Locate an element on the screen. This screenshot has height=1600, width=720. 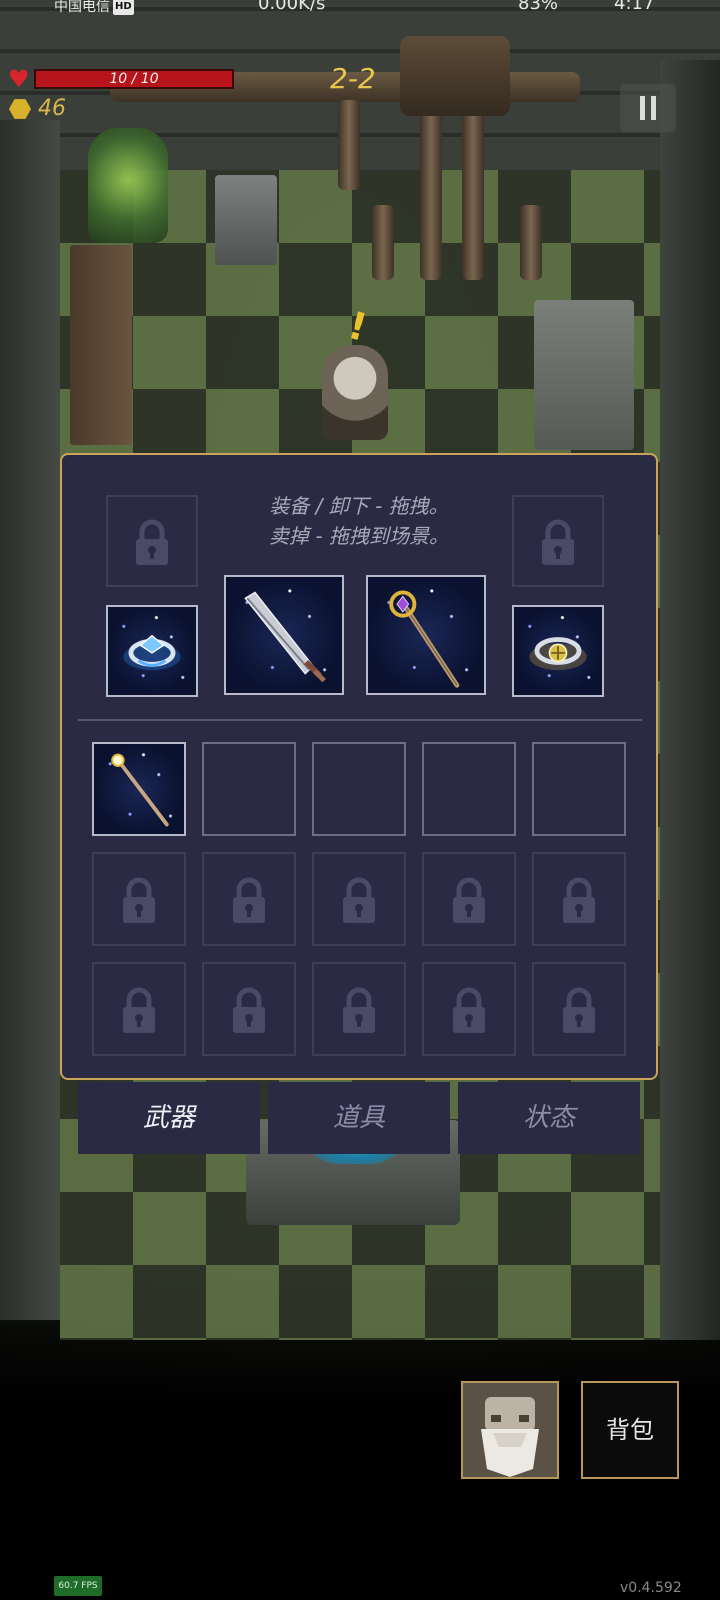
health-bar: 10 / 10 is located at coordinates (134, 79).